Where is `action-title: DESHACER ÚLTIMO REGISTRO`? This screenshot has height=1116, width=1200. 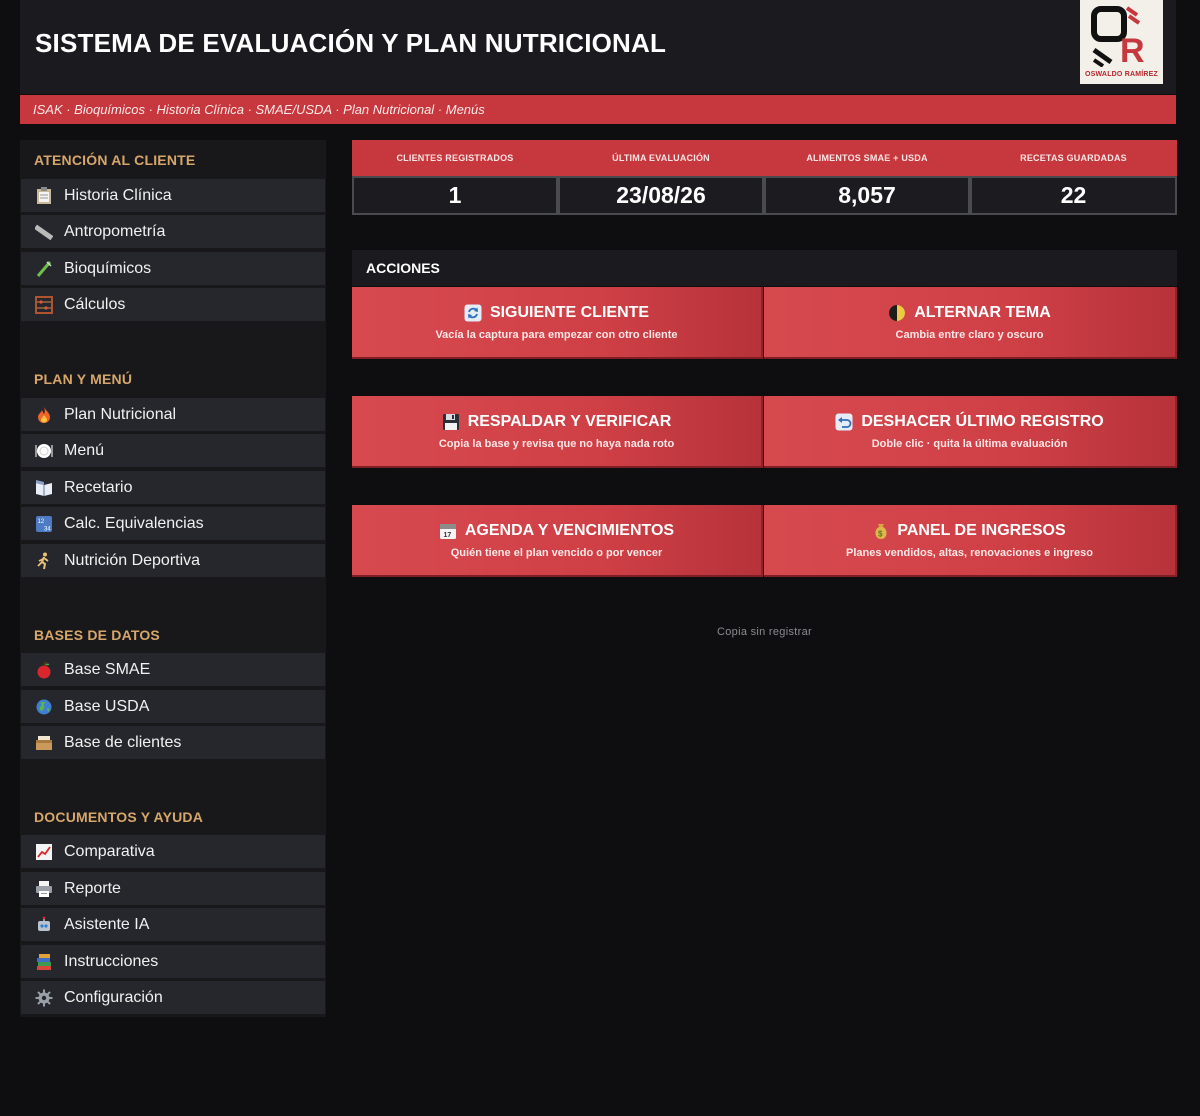 action-title: DESHACER ÚLTIMO REGISTRO is located at coordinates (982, 421).